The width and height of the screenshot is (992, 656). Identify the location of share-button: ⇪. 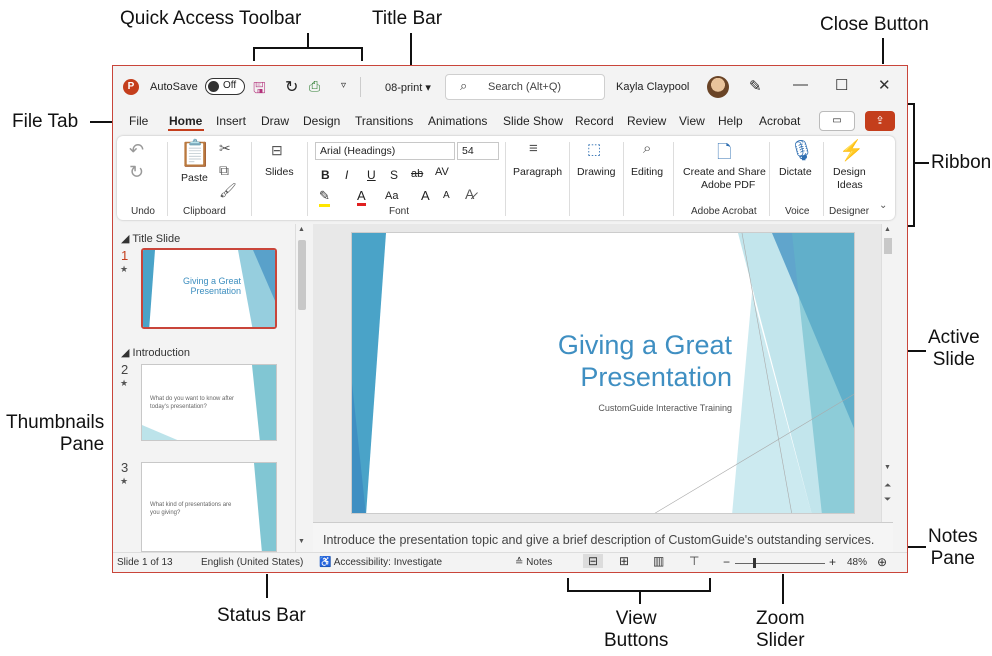
(880, 121).